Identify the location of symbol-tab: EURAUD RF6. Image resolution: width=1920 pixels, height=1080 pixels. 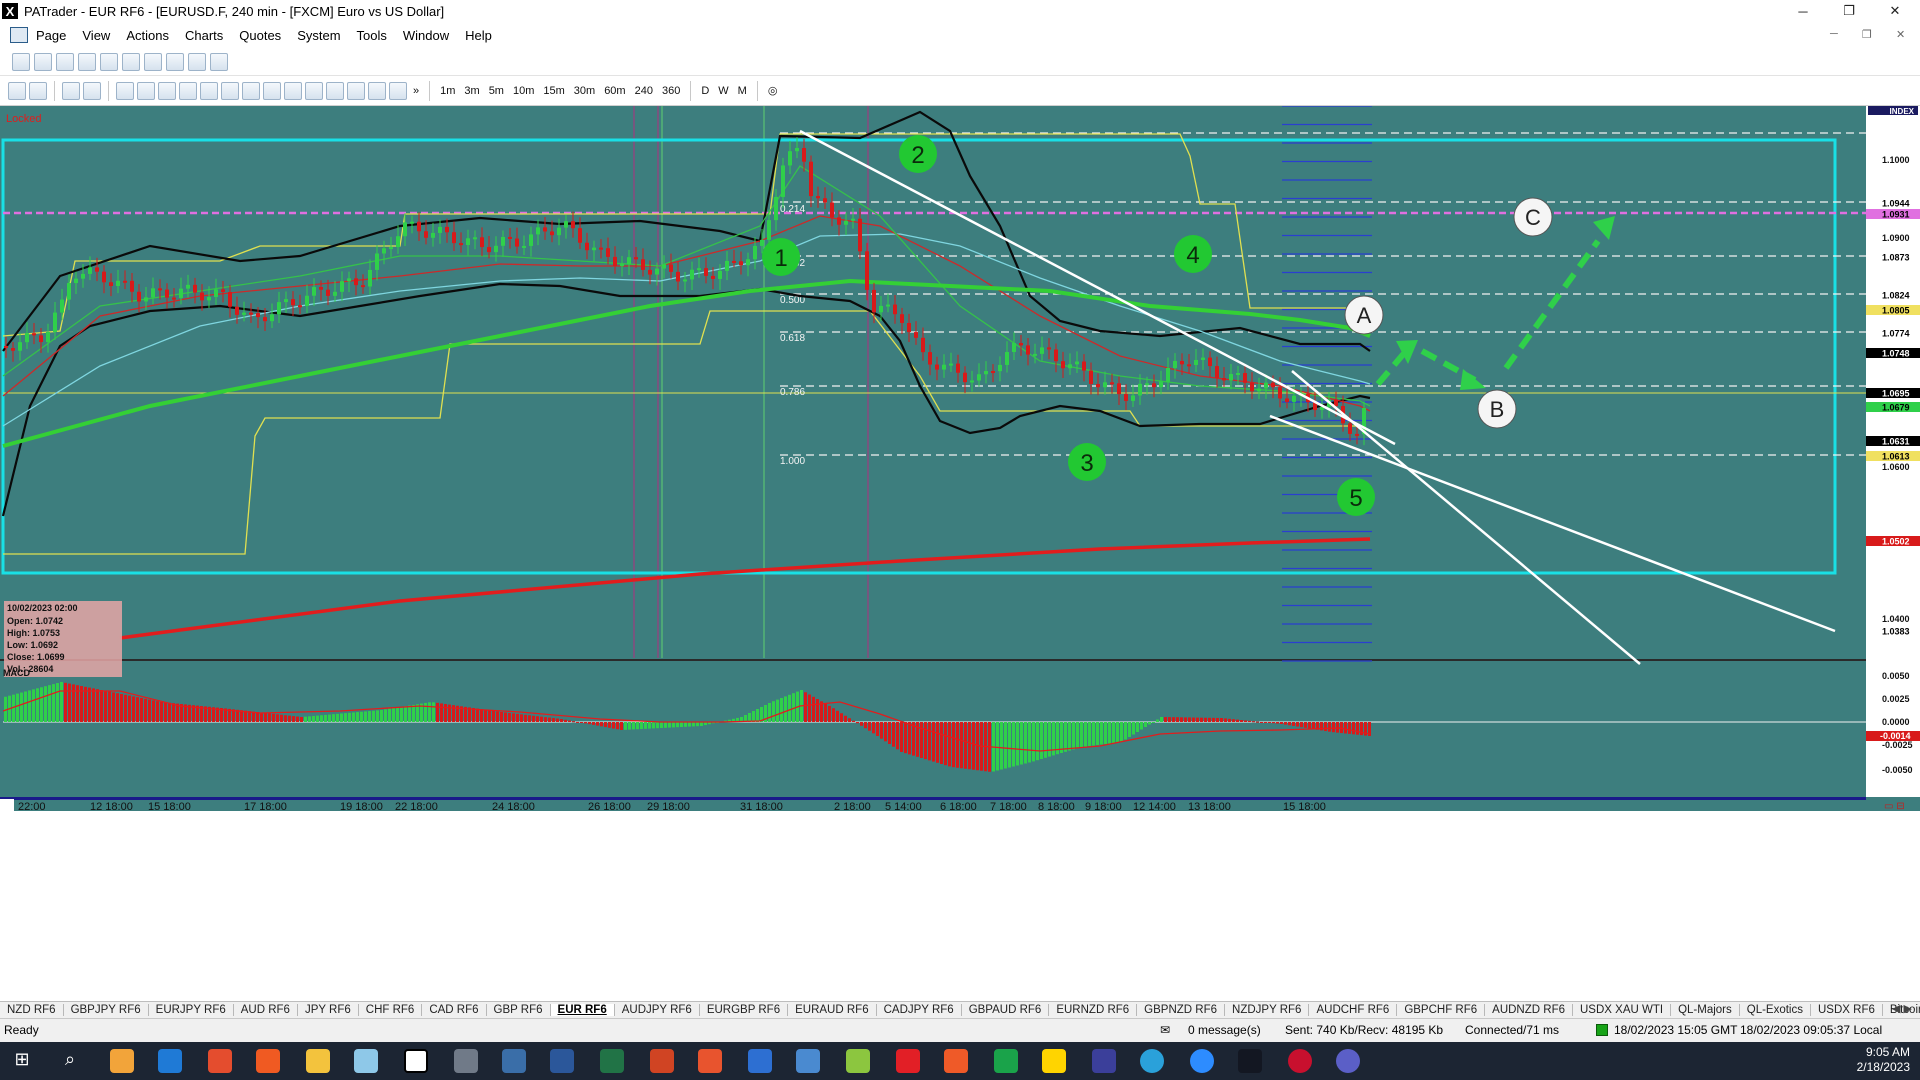
(832, 1010).